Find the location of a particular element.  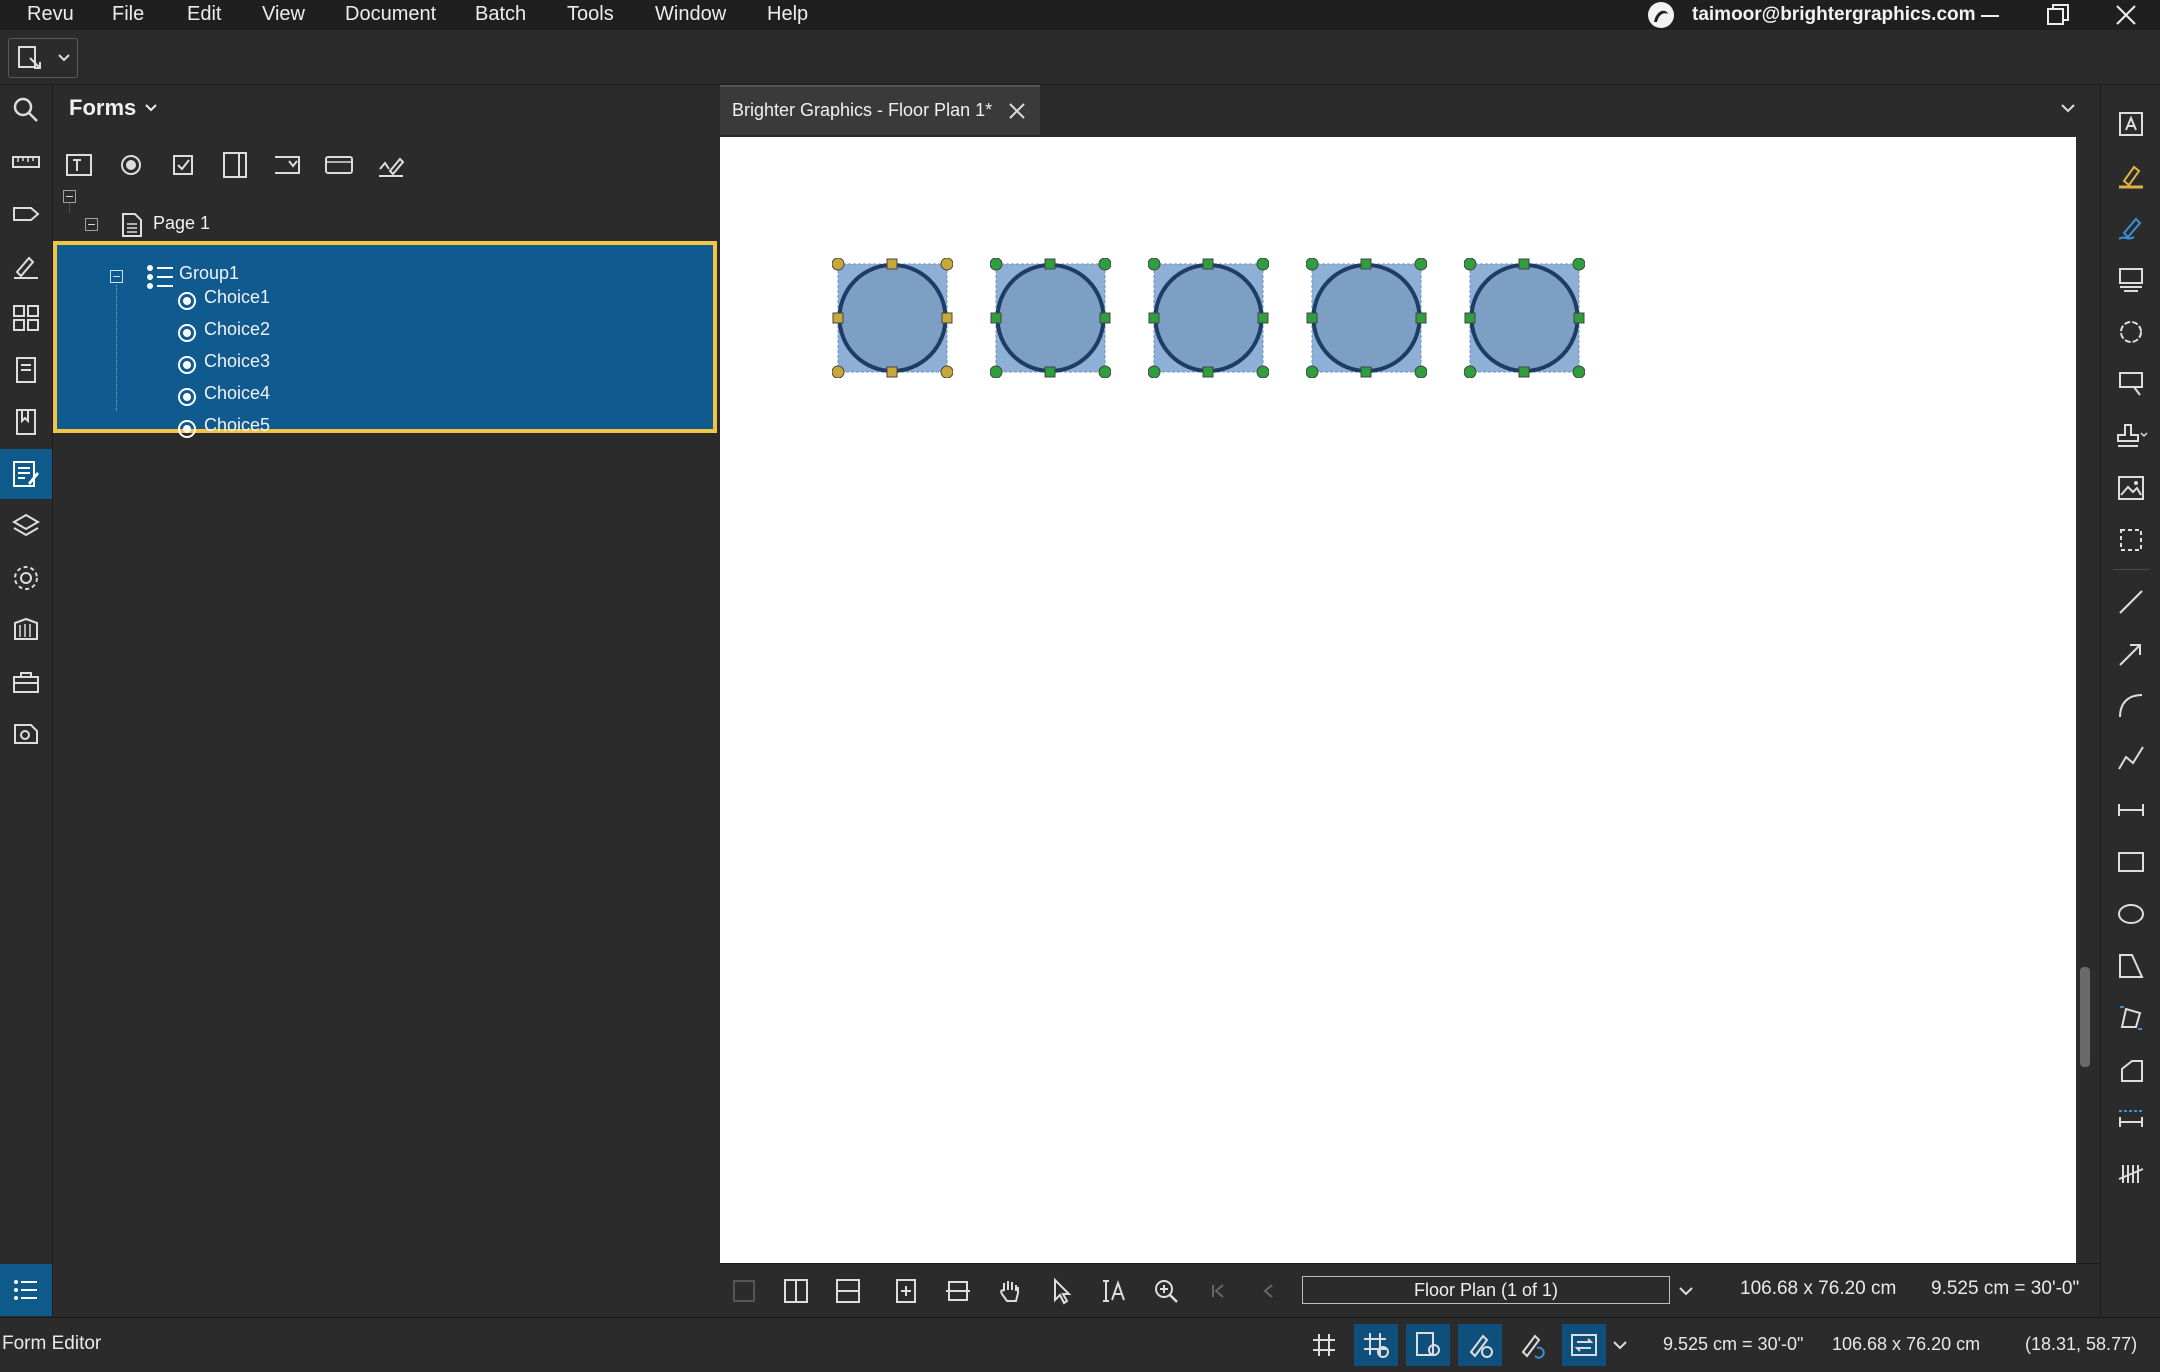

tree-node-choice: Choice3 is located at coordinates (237, 361).